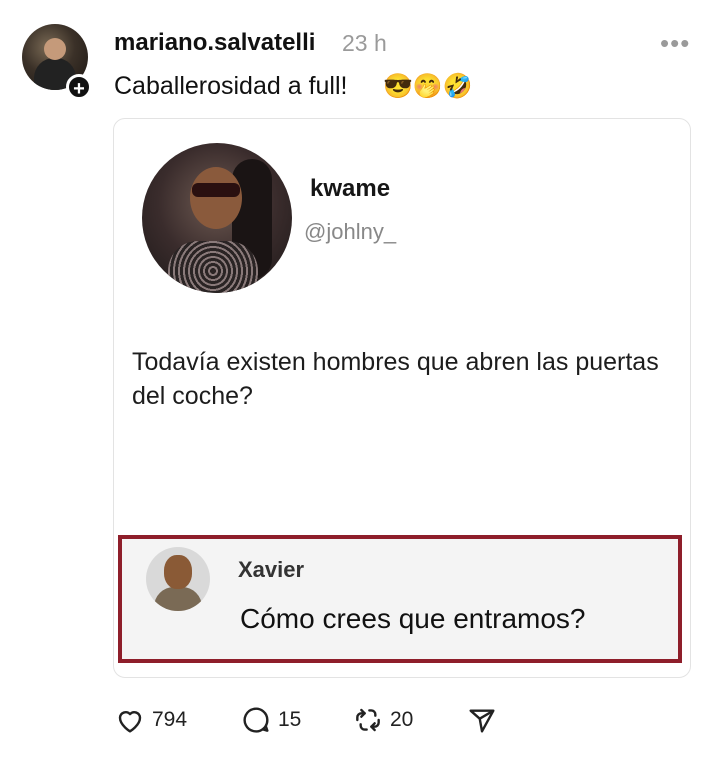  I want to click on photo-dress, so click(213, 267).